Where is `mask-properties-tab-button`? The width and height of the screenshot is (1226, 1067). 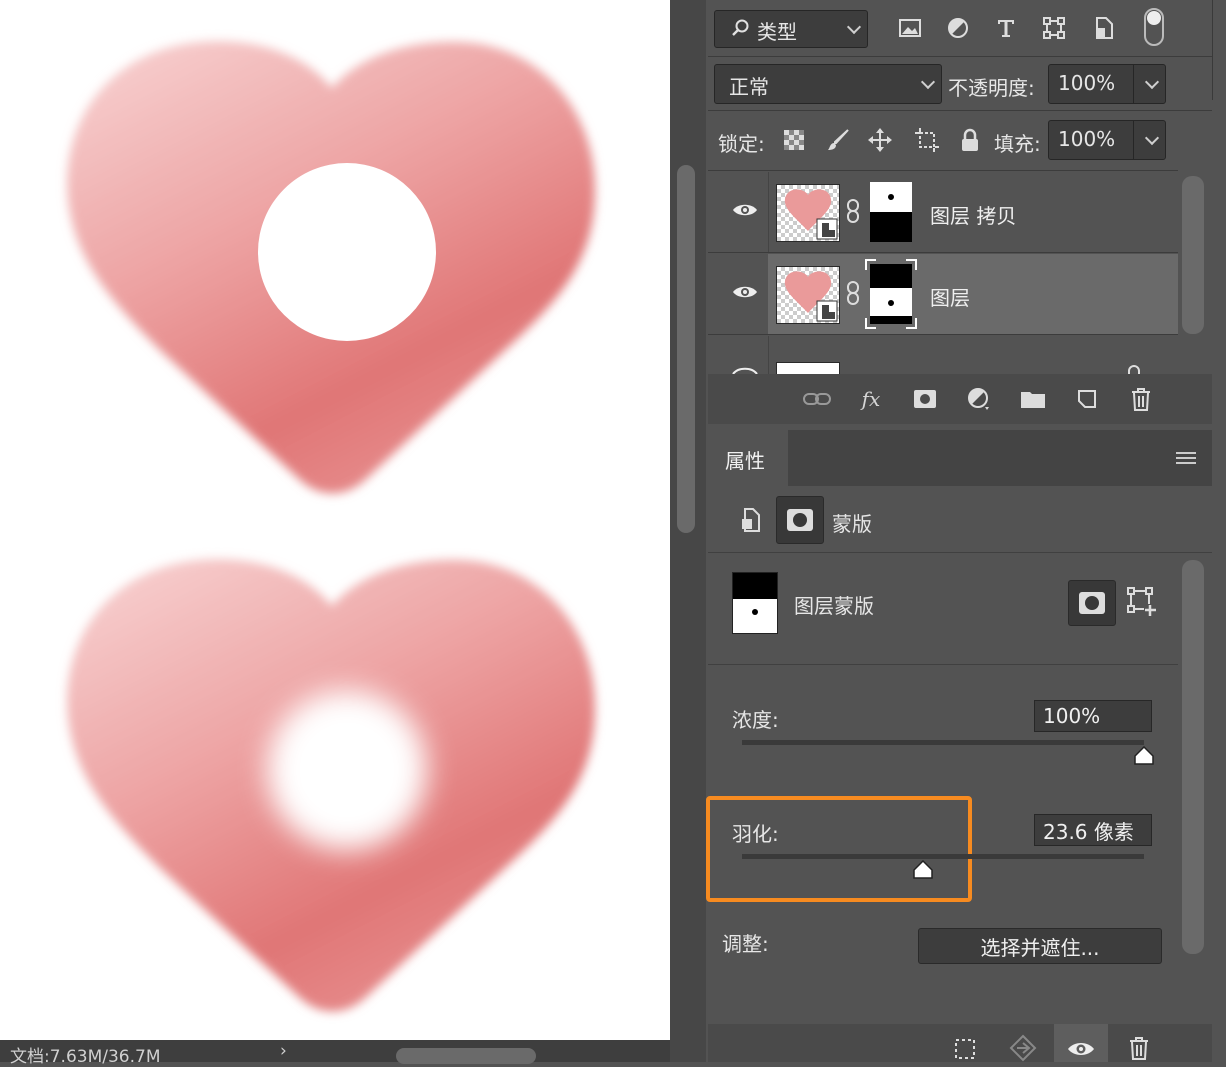
mask-properties-tab-button is located at coordinates (800, 520).